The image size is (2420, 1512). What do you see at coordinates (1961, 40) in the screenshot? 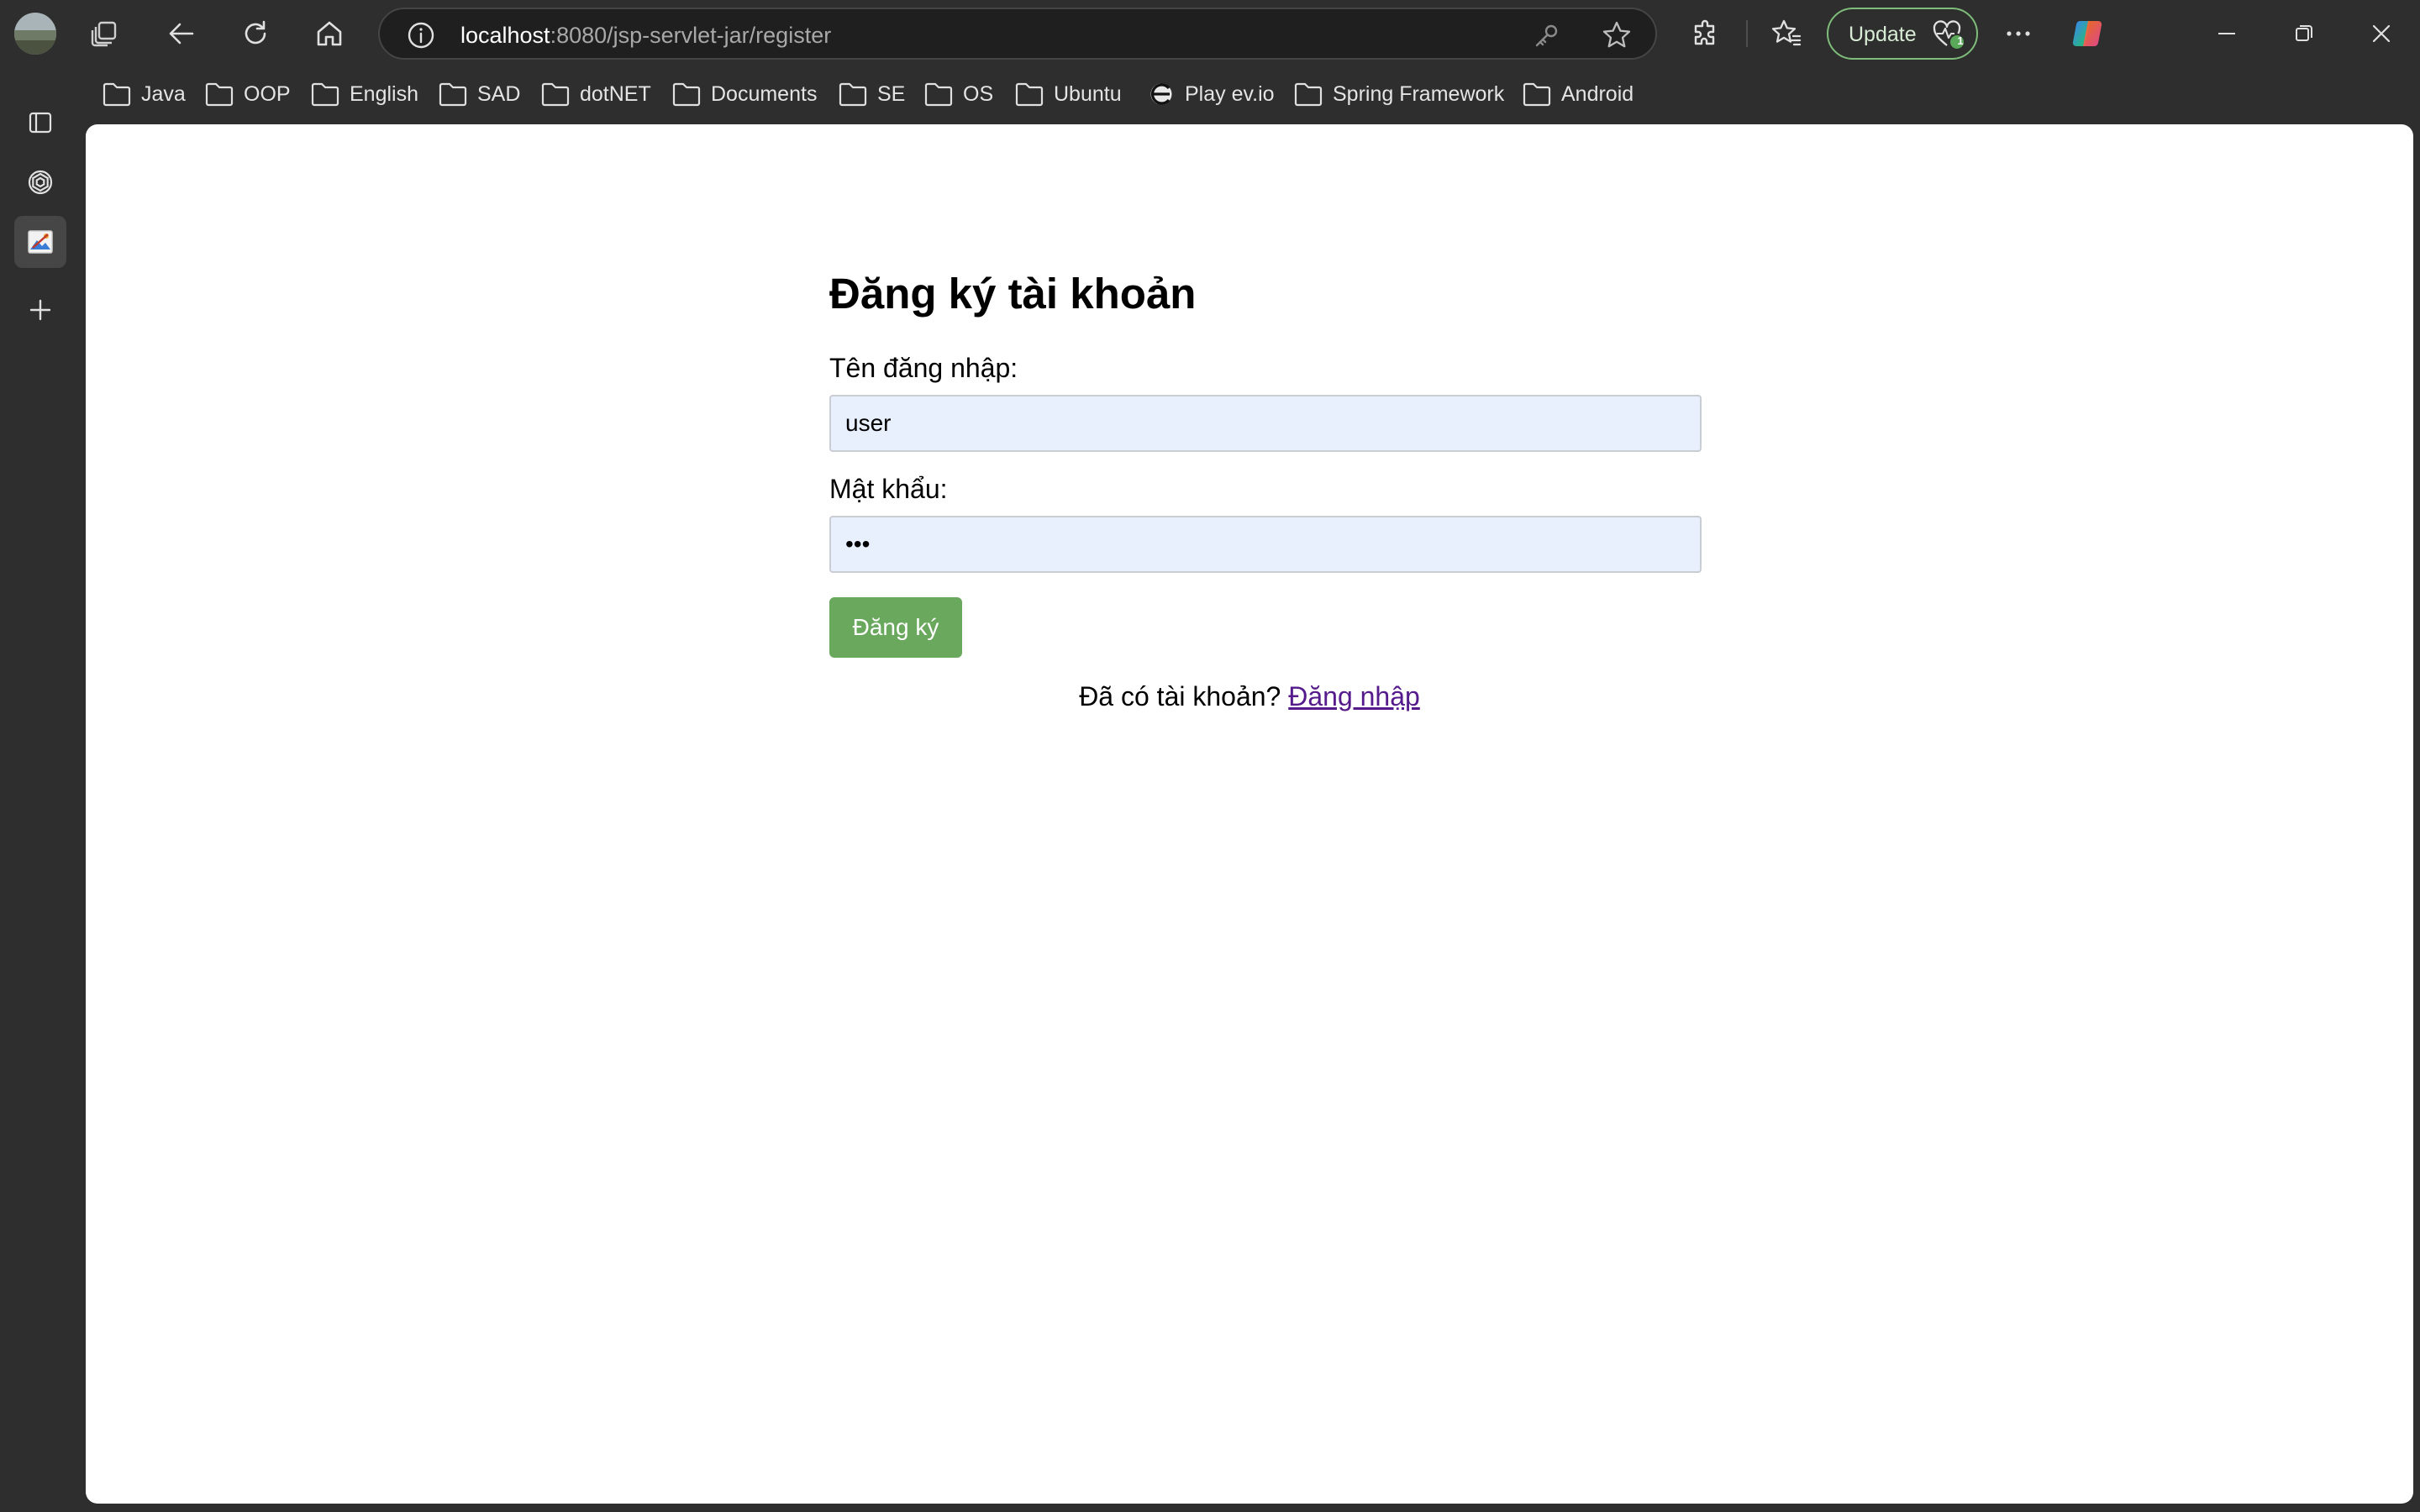
I see `update-badge: 1` at bounding box center [1961, 40].